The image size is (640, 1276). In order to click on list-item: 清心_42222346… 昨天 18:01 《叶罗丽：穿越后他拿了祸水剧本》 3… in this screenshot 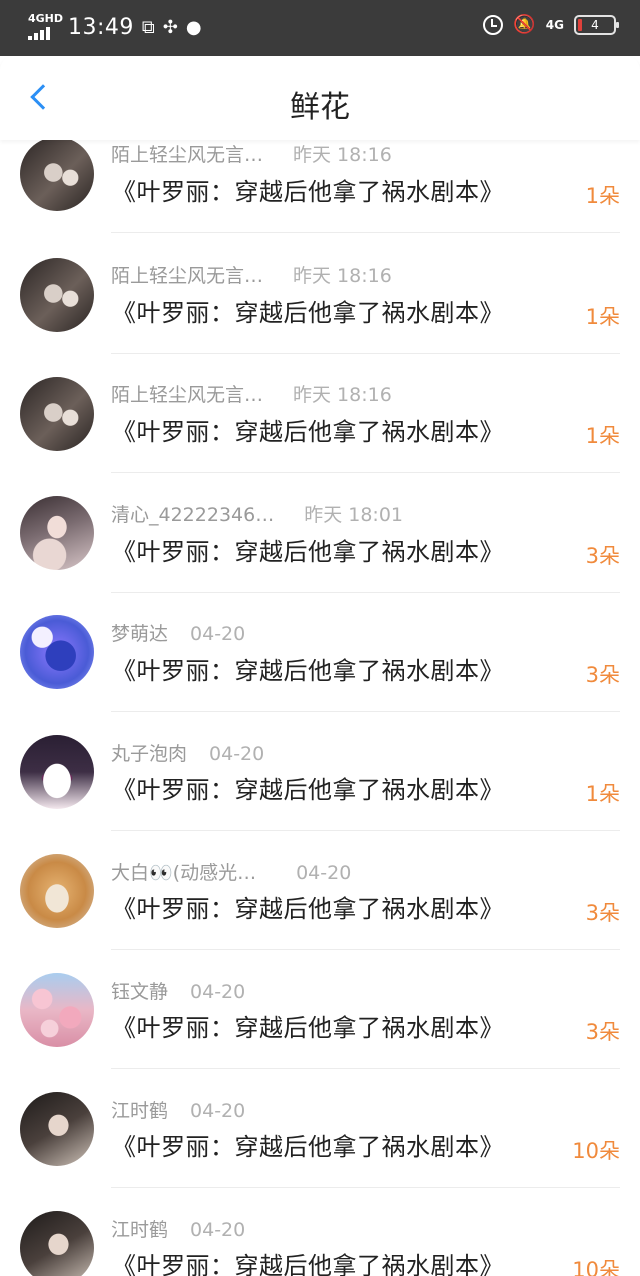, I will do `click(320, 551)`.